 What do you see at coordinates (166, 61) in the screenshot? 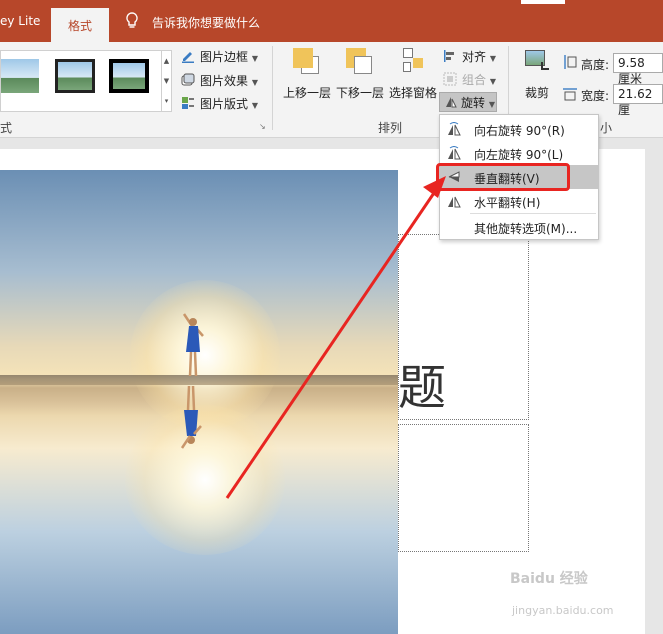
I see `gallery-up-icon: ▲` at bounding box center [166, 61].